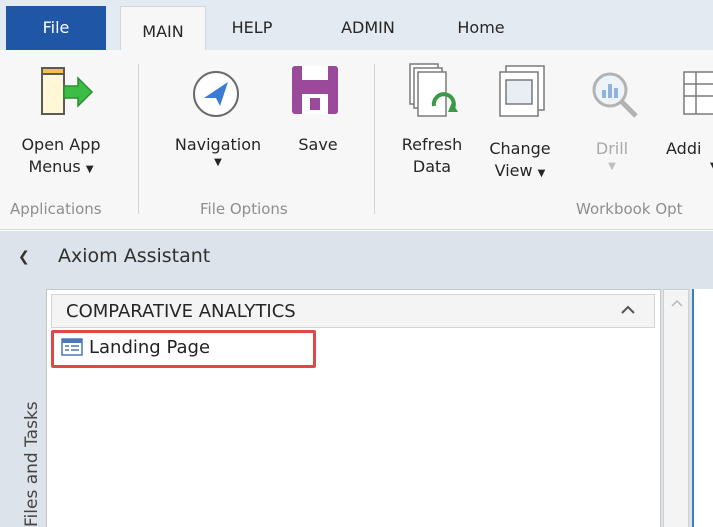  What do you see at coordinates (676, 408) in the screenshot?
I see `panel-scrollbar` at bounding box center [676, 408].